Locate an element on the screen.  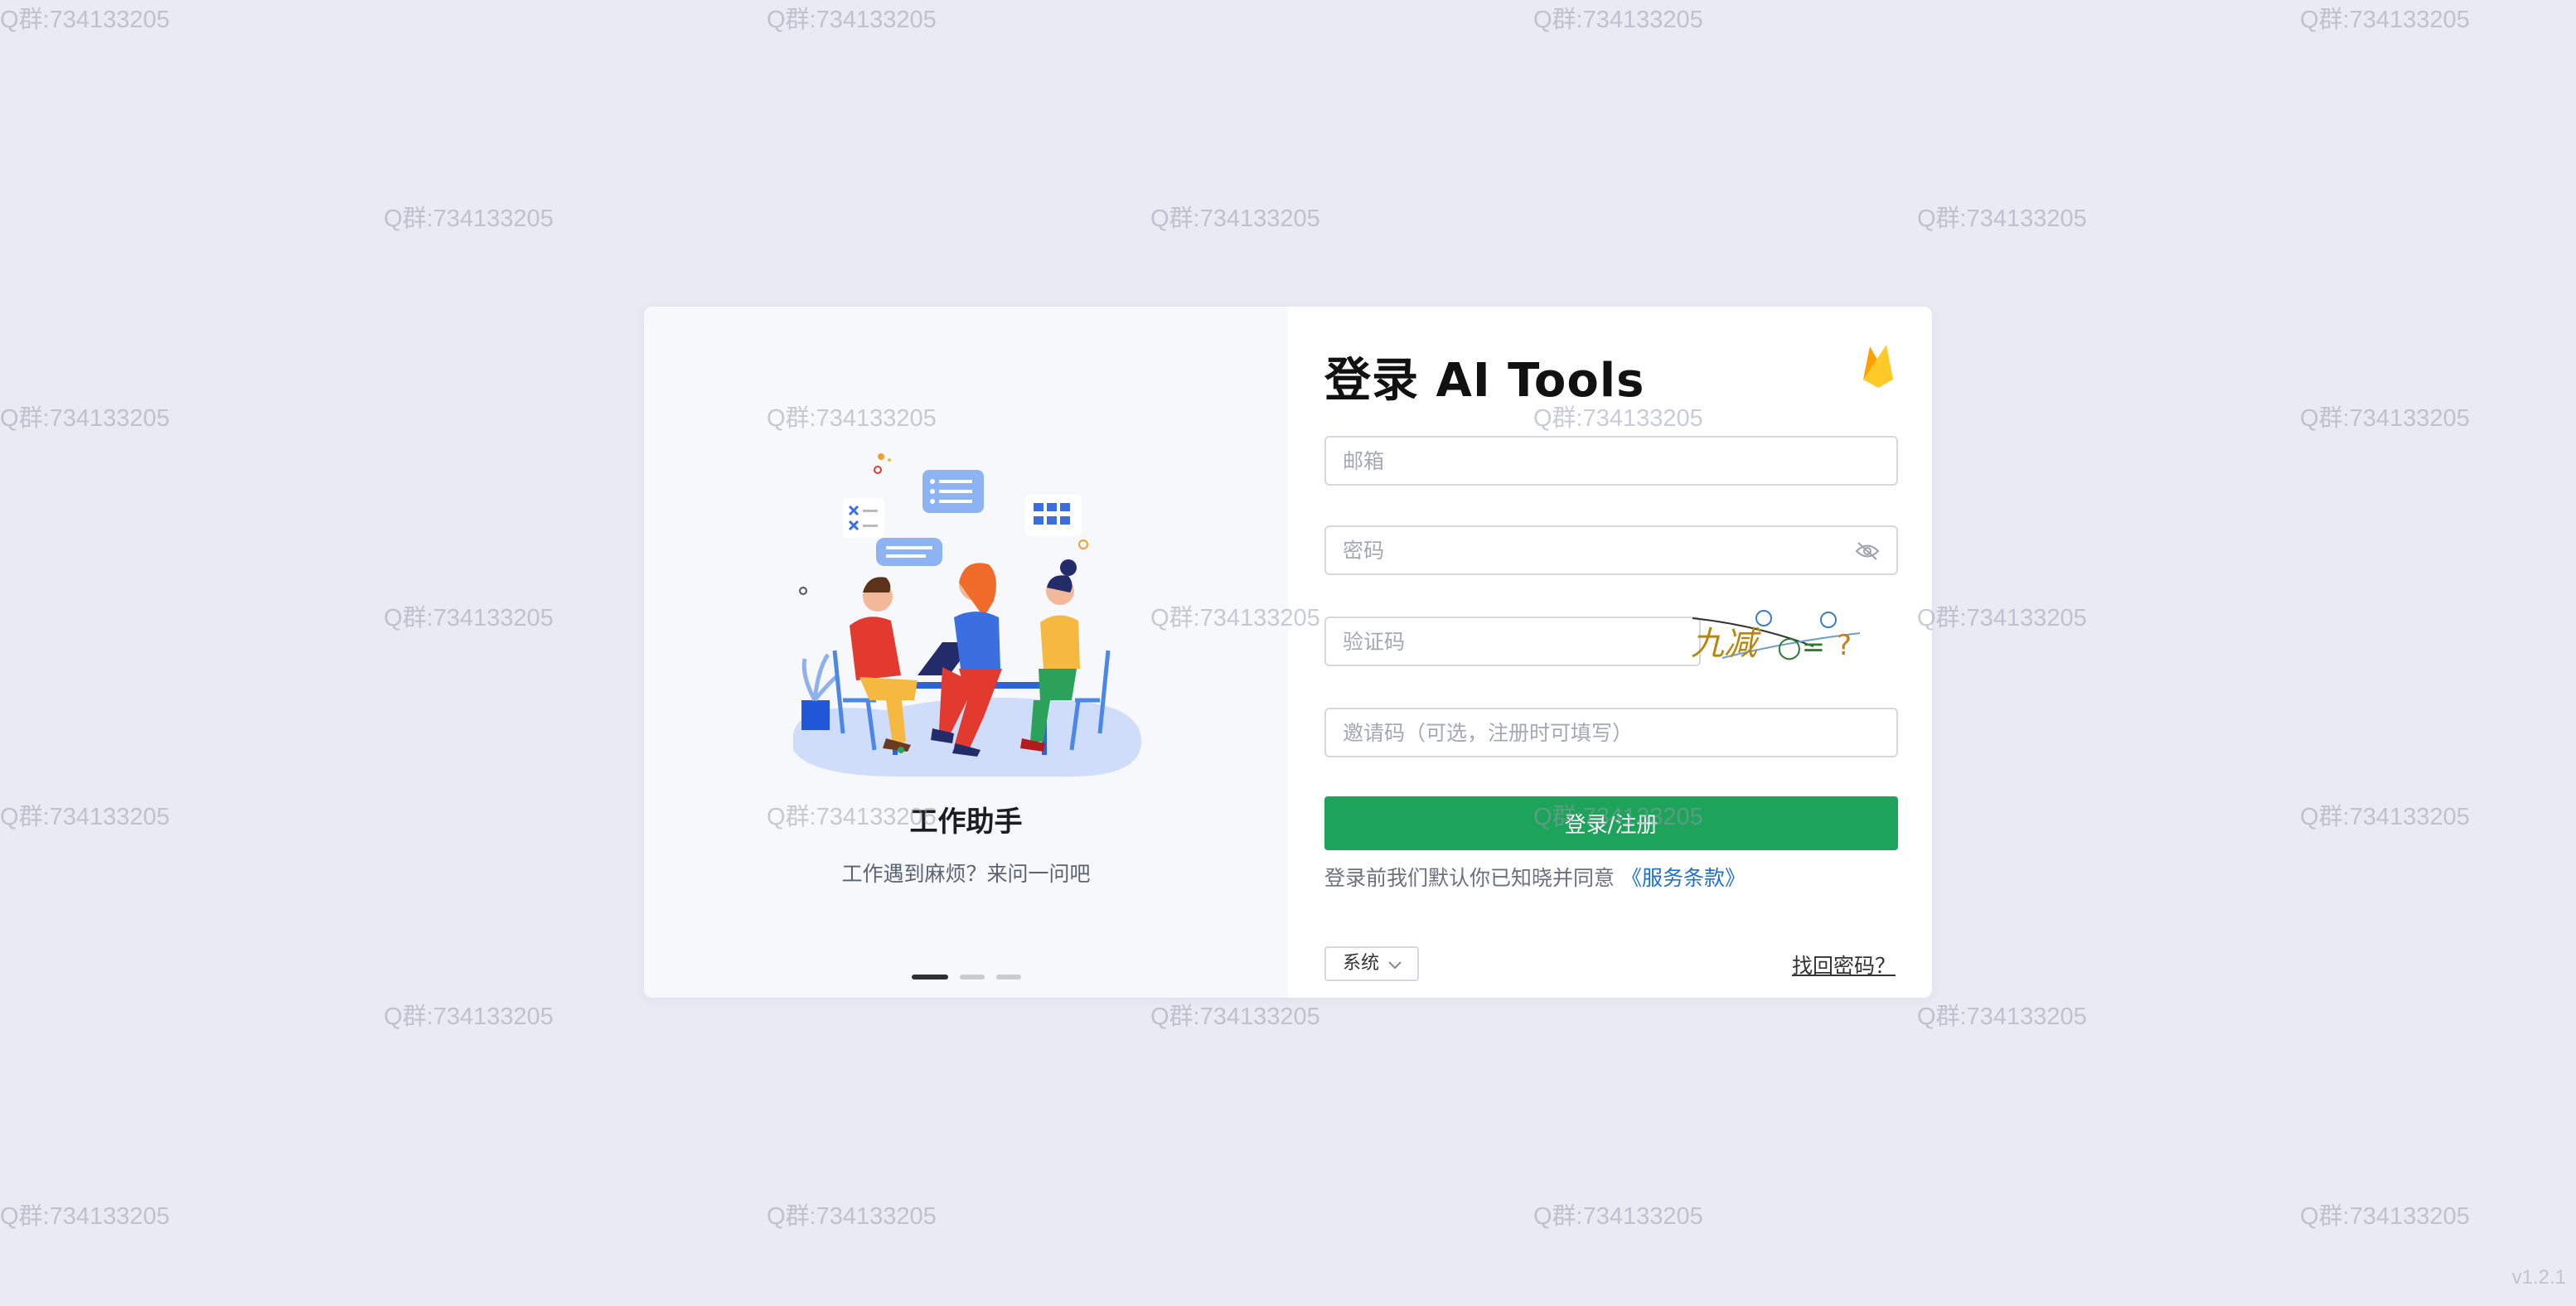
invite-code-input is located at coordinates (1611, 732).